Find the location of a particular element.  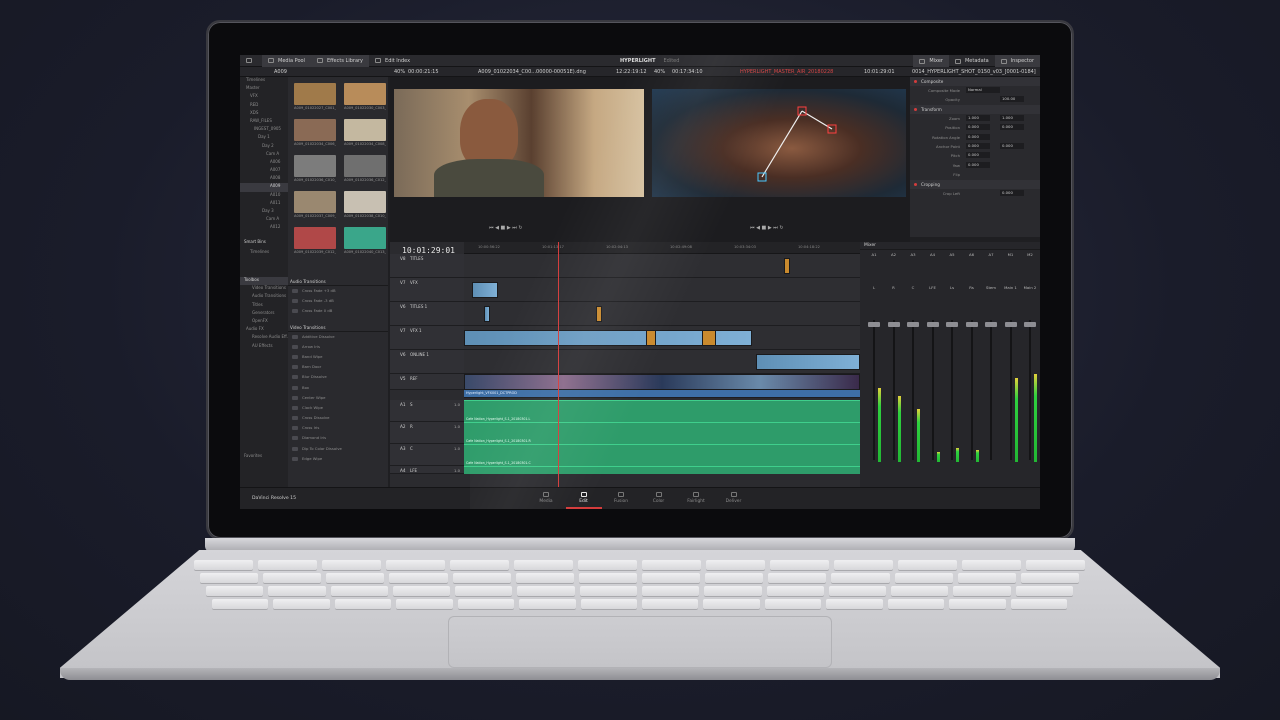

program-zoom: 40% is located at coordinates (659, 72).